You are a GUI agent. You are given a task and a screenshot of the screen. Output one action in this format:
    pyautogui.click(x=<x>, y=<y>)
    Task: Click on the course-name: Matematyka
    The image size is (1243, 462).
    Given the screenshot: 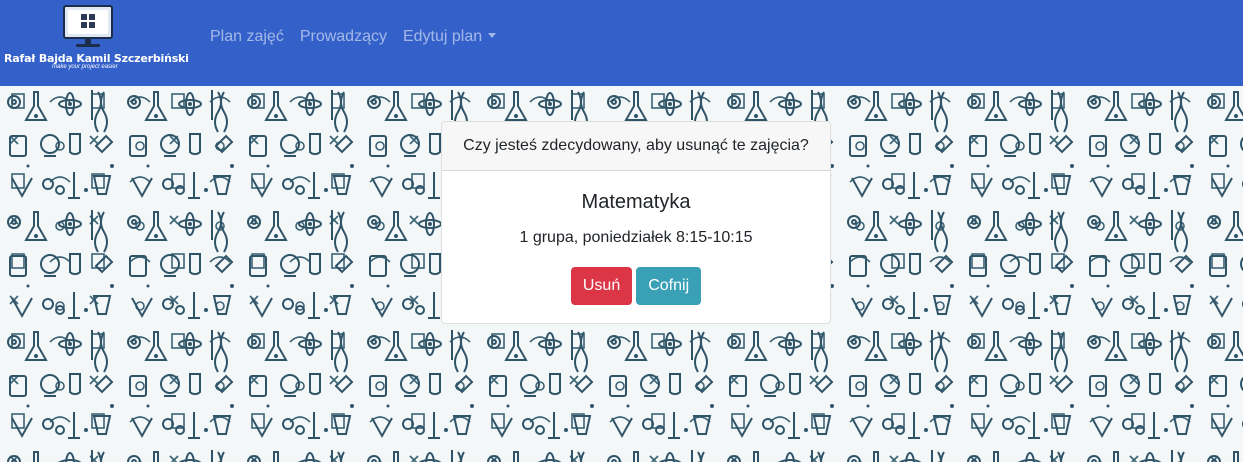 What is the action you would take?
    pyautogui.click(x=636, y=202)
    